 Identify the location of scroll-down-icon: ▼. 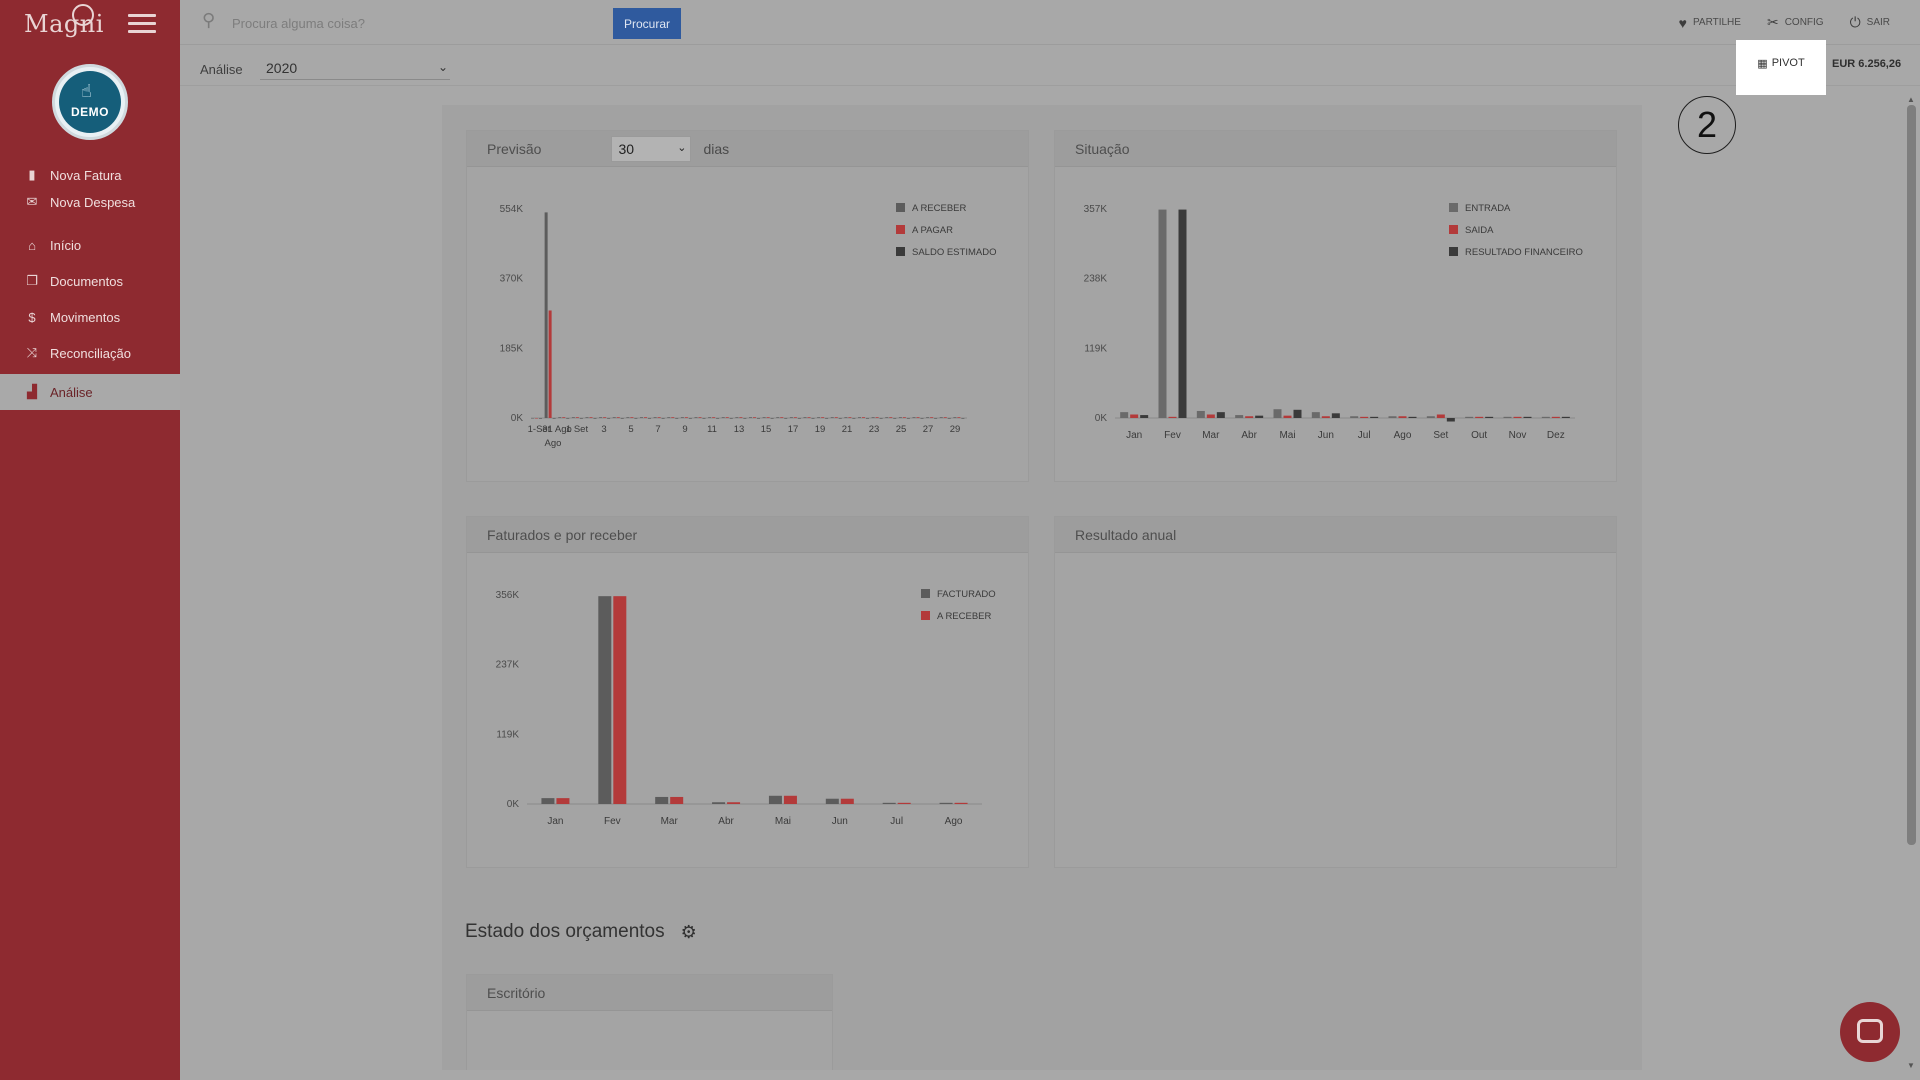
(1911, 1065).